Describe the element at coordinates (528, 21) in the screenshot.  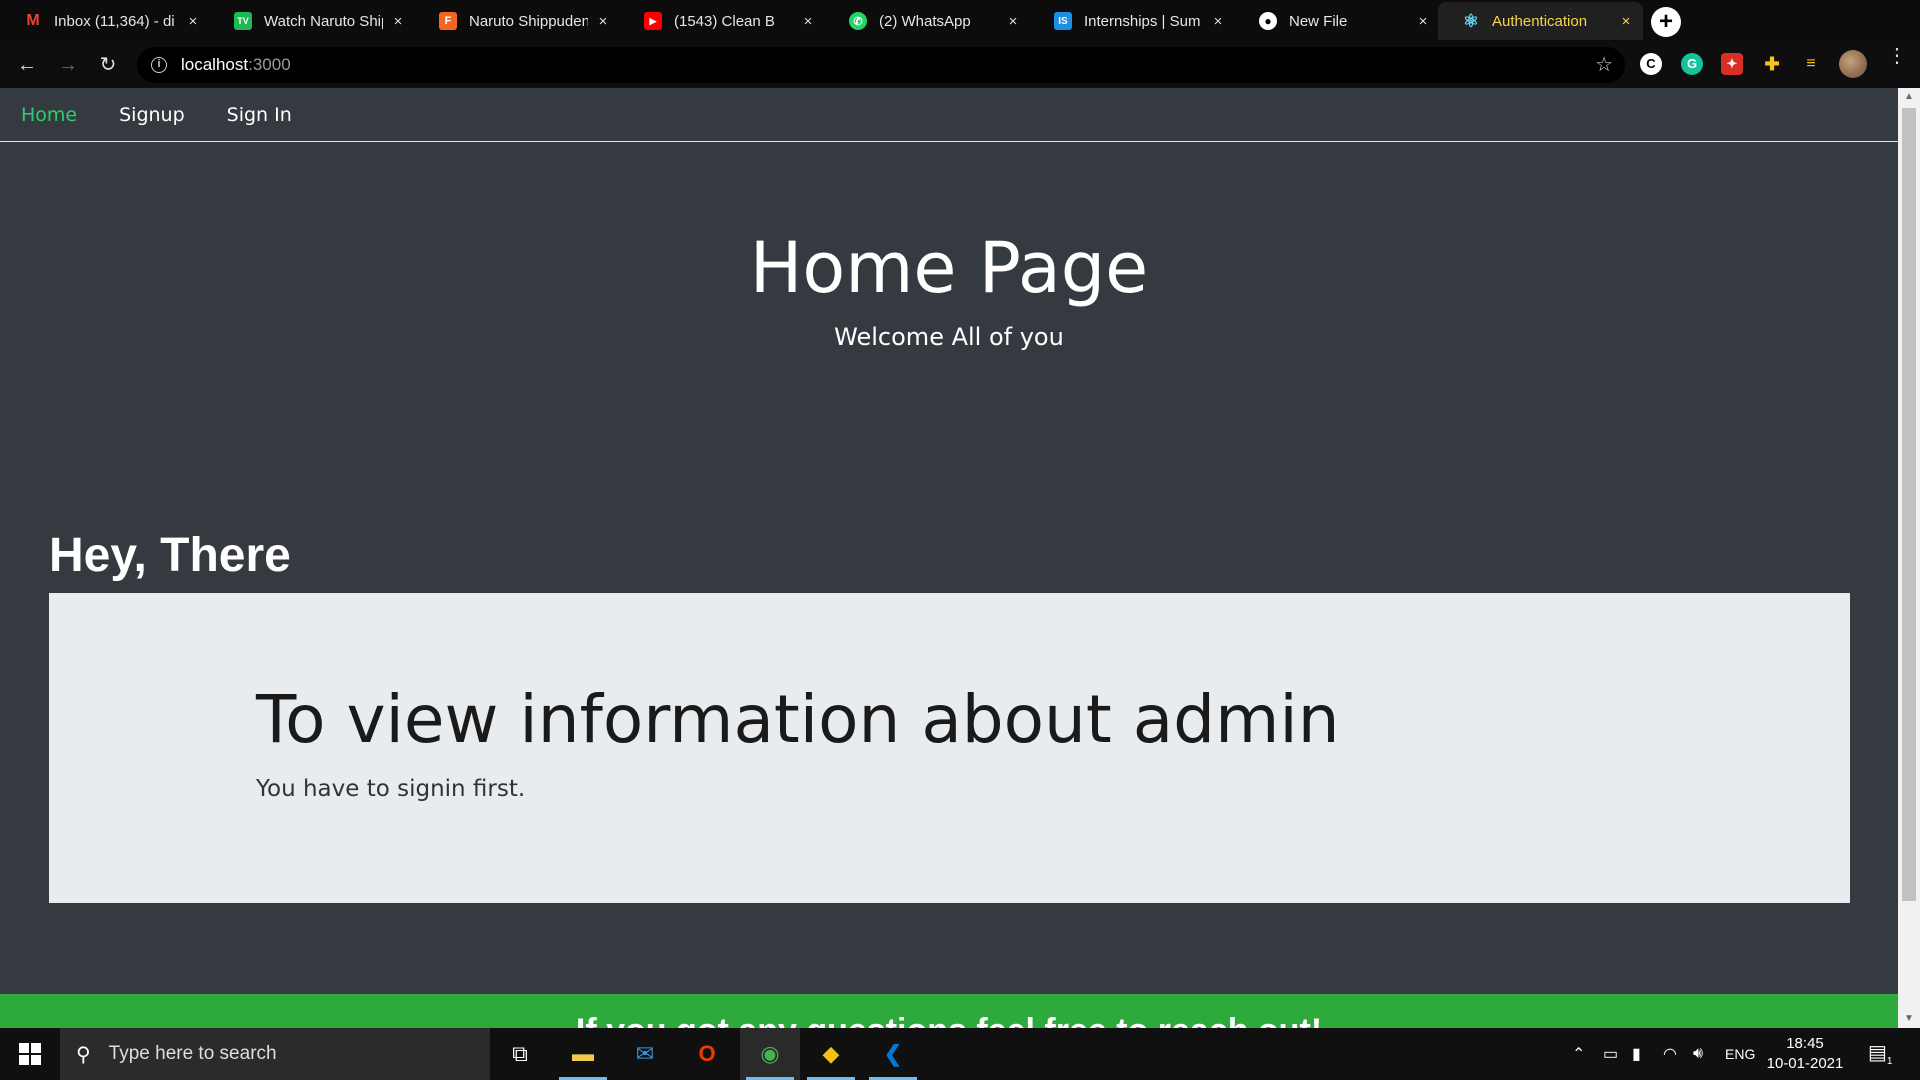
I see `tab-title: Naruto Shippuden` at that location.